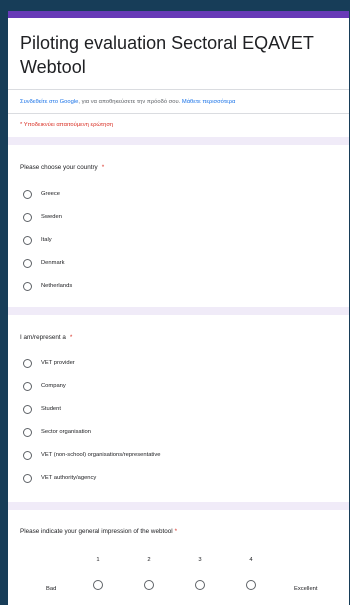 The width and height of the screenshot is (350, 605). Describe the element at coordinates (49, 102) in the screenshot. I see `signin-link: Συνδεθείτε στο Google` at that location.